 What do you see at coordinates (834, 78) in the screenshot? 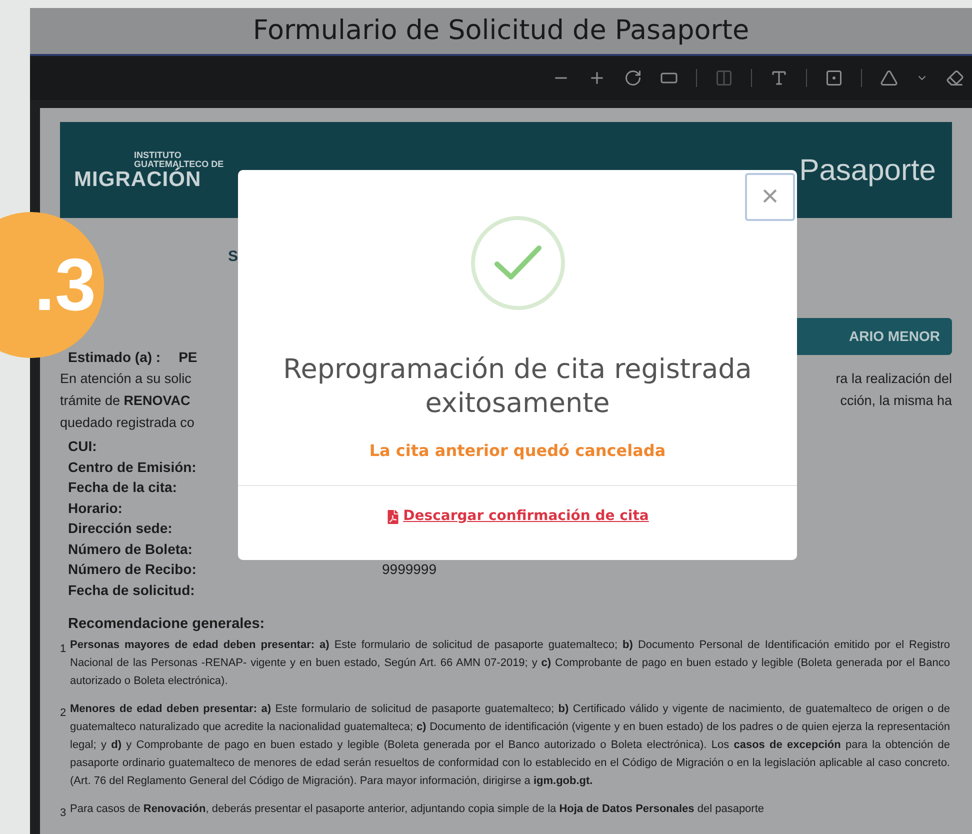
I see `frame-icon` at bounding box center [834, 78].